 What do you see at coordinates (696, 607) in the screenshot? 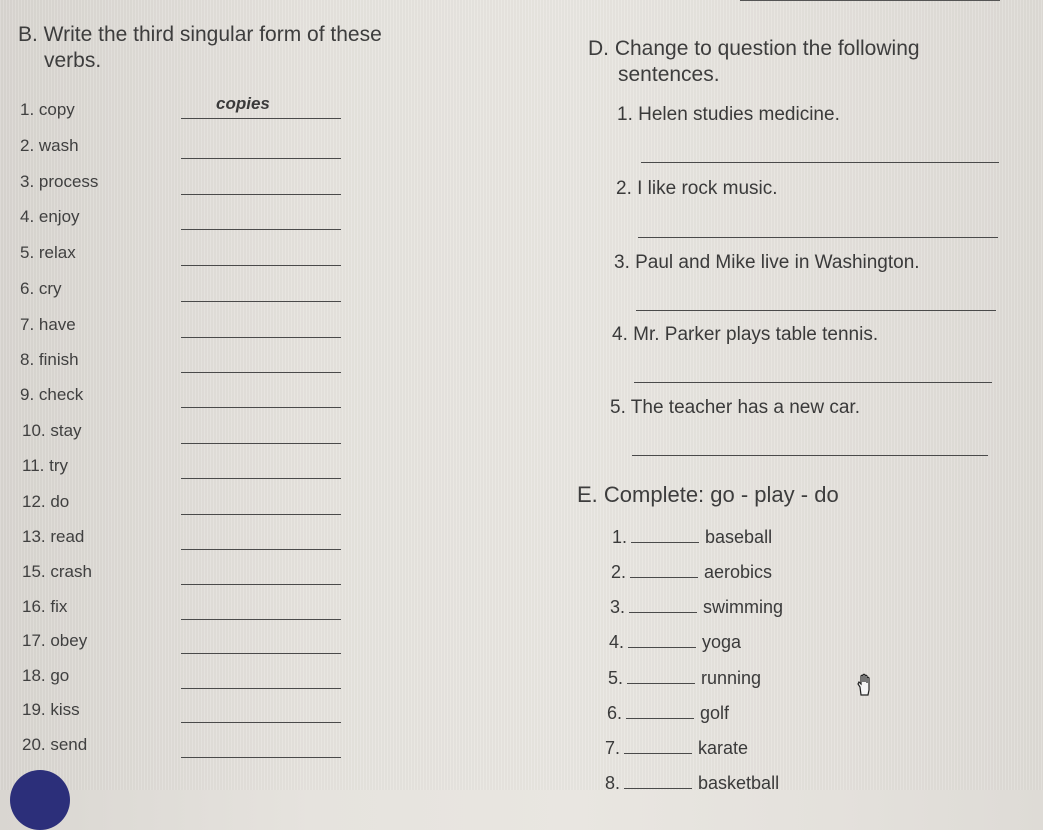
I see `sport-item: 3. swimming` at bounding box center [696, 607].